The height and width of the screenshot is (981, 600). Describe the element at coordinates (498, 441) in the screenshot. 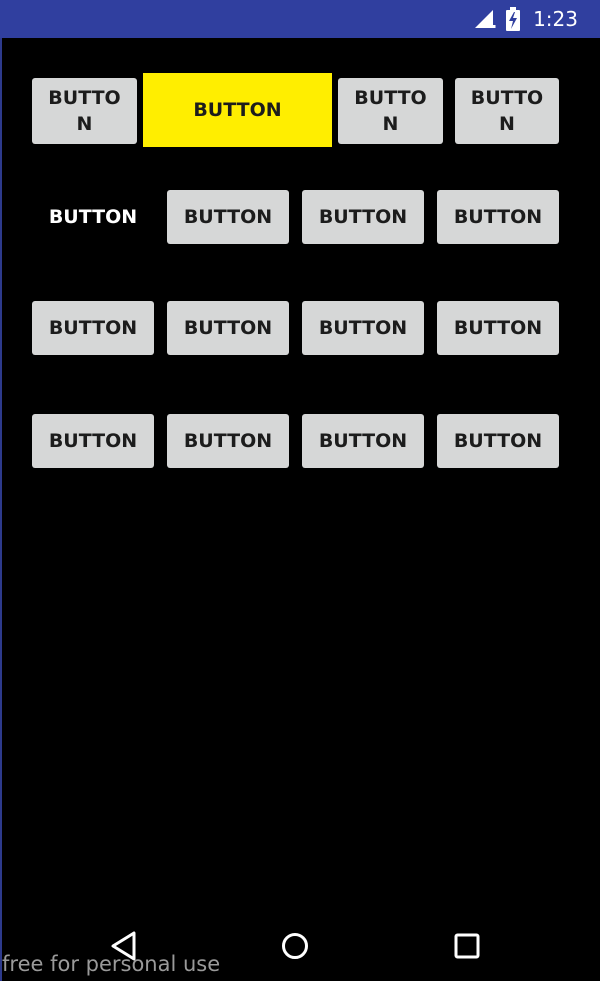

I see `button-r4c4: BUTTON` at that location.